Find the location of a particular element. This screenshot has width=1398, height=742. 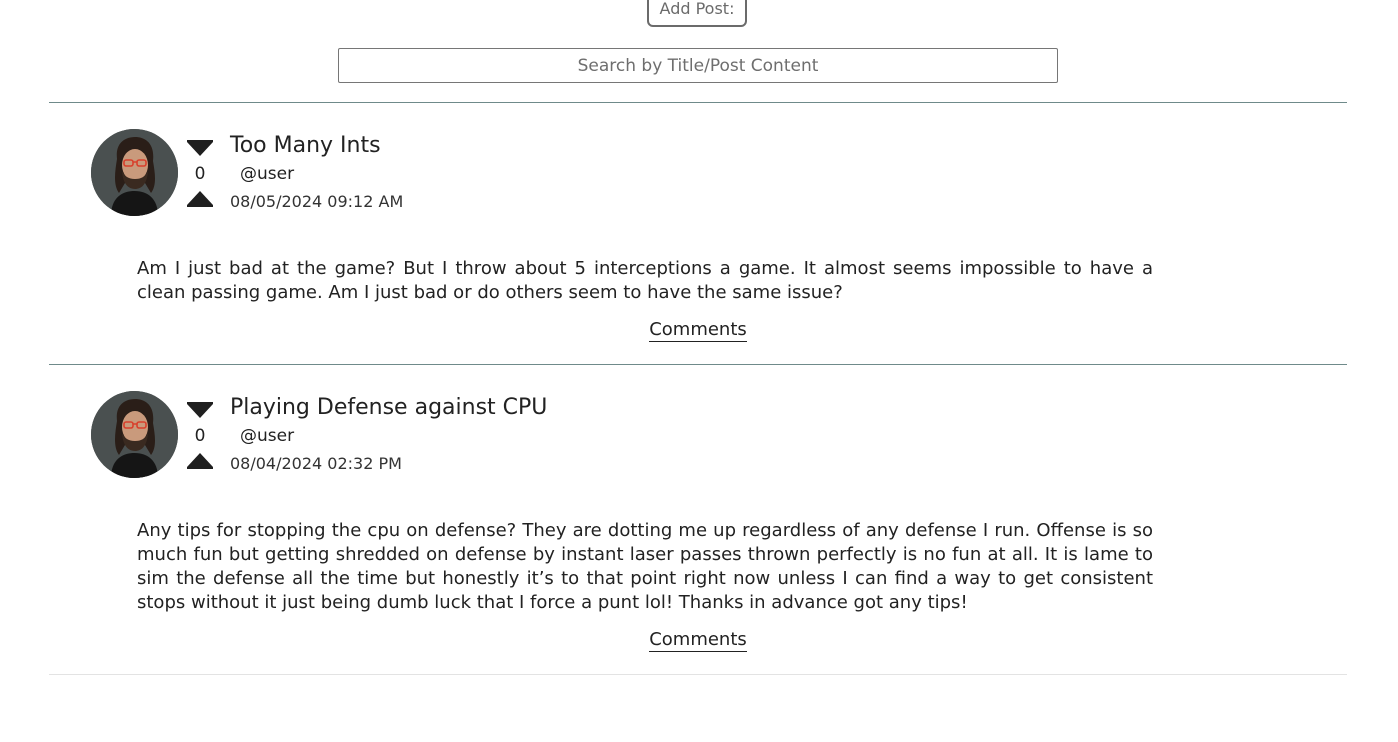

post-date: 08/05/2024 09:12 AM is located at coordinates (317, 201).